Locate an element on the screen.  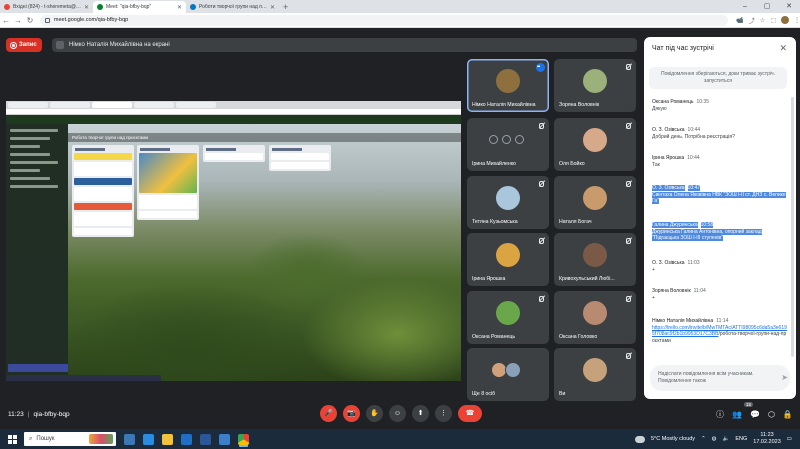
participant-tile: Оксана Романець is located at coordinates (508, 317).